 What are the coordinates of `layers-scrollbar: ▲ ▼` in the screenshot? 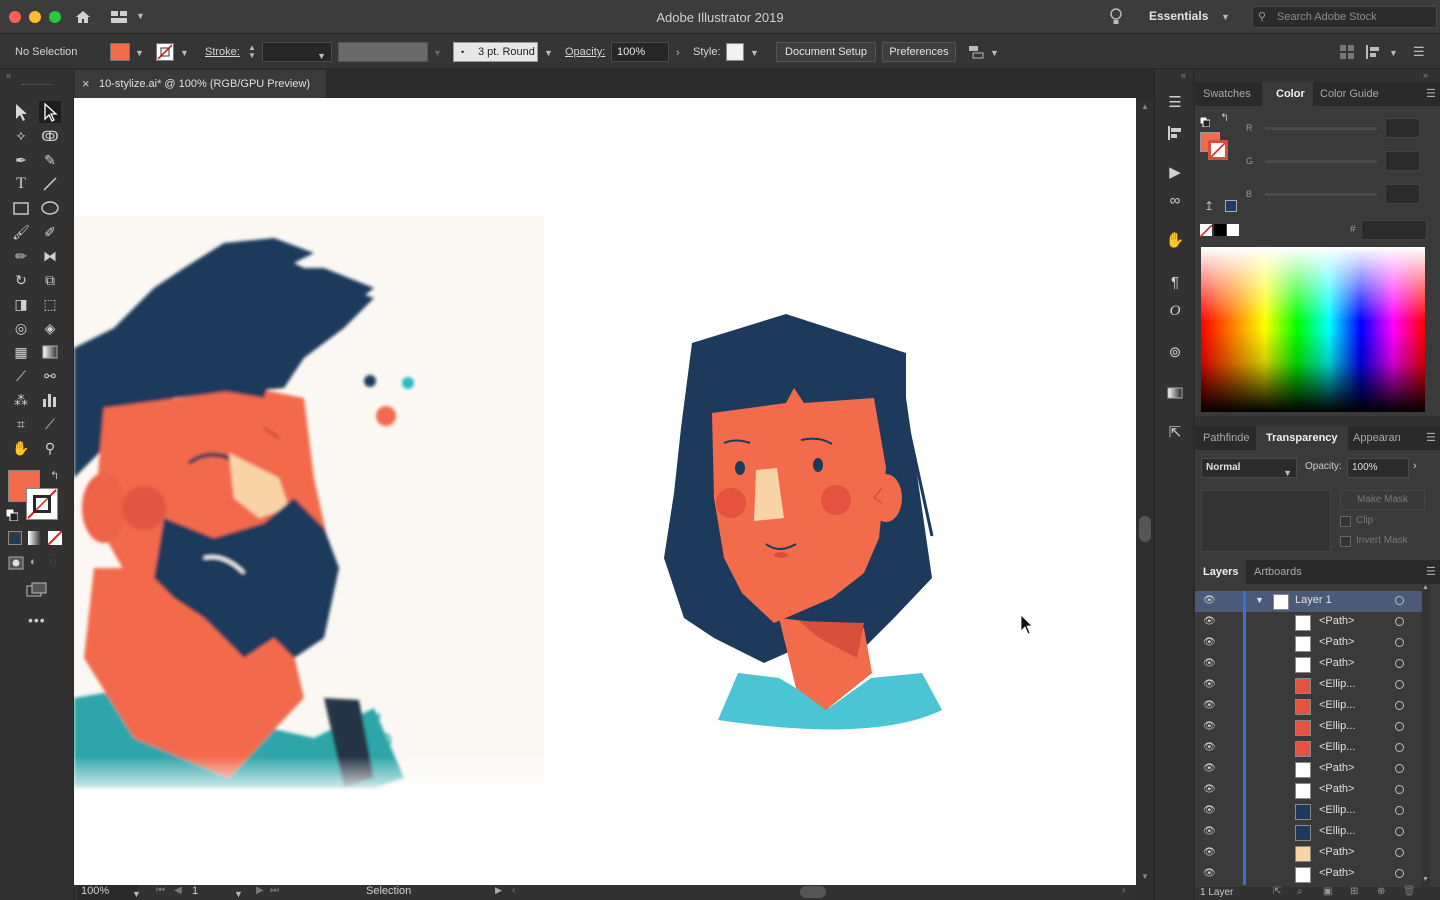 It's located at (1426, 735).